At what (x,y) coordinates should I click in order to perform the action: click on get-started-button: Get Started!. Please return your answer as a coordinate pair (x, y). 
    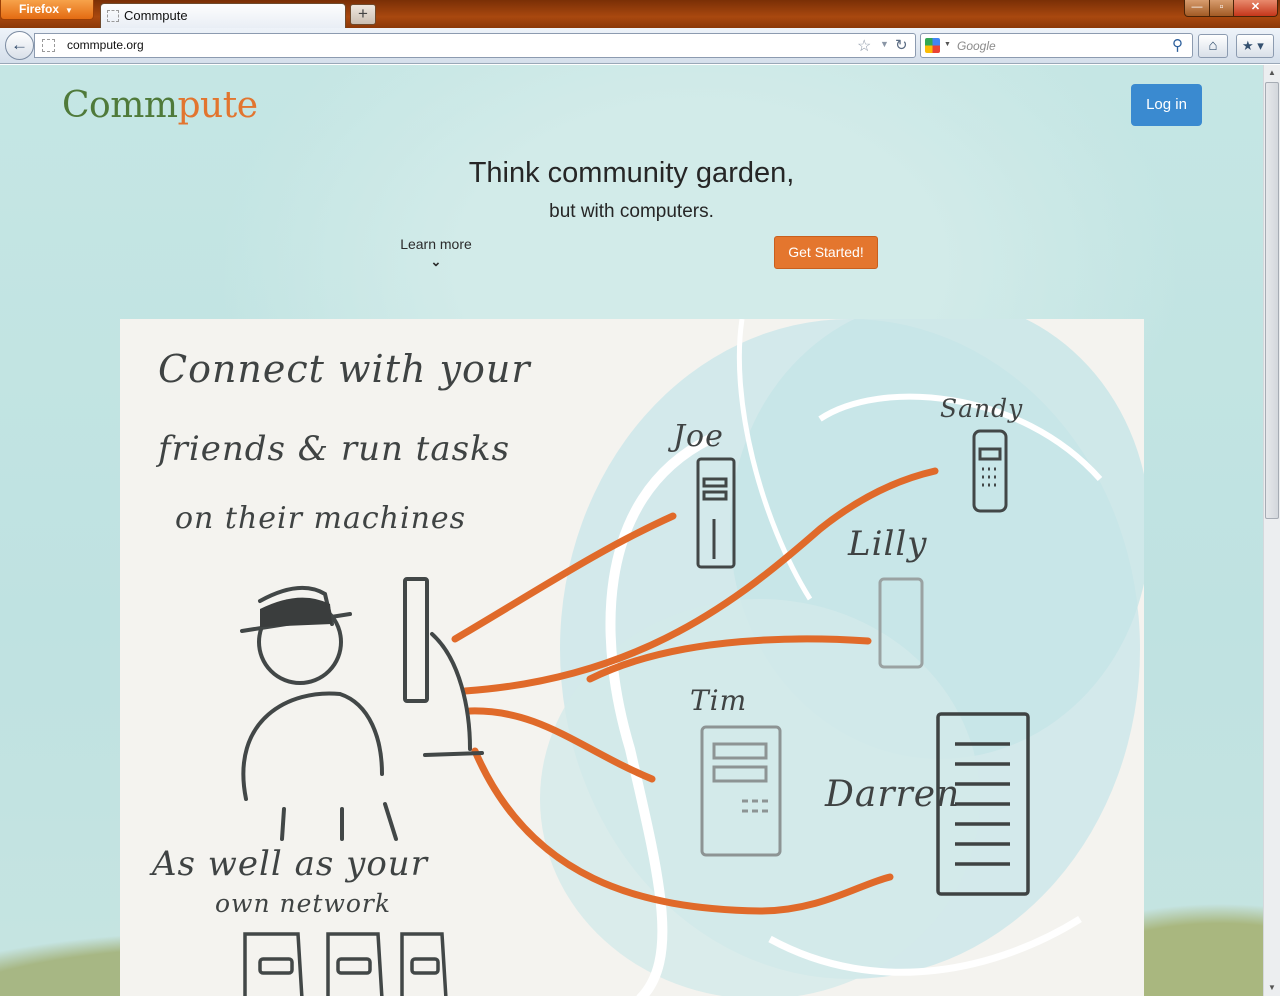
    Looking at the image, I should click on (826, 252).